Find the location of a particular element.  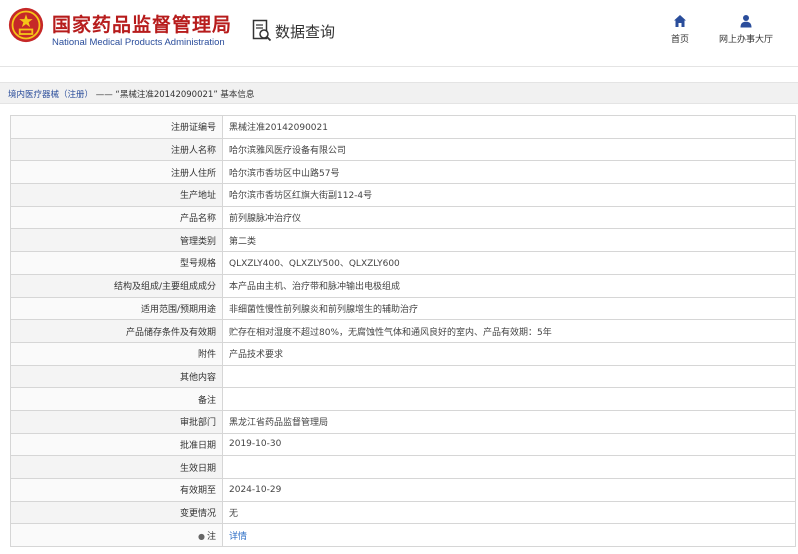

field-value: 哈尔滨雅风医疗设备有限公司 is located at coordinates (509, 149).